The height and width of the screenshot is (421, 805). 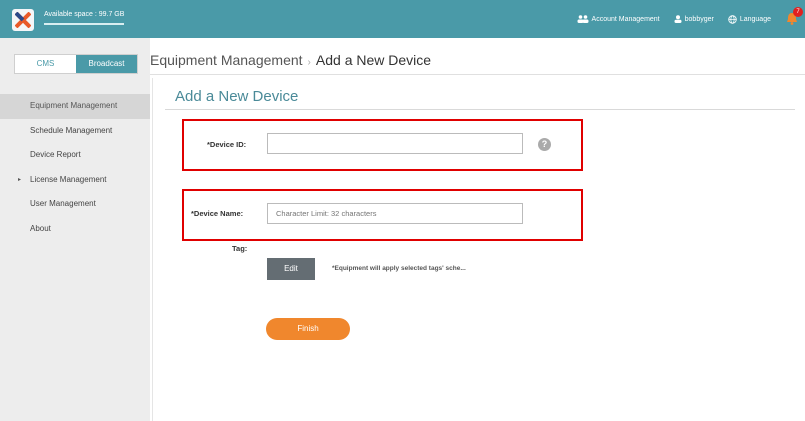 I want to click on language-label: Language, so click(x=755, y=19).